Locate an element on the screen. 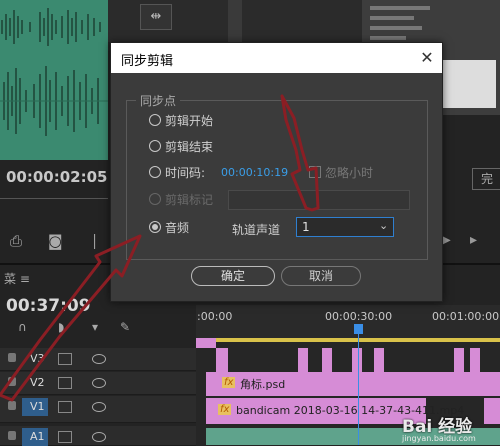 The height and width of the screenshot is (446, 500). baidu-watermark: Bai 经验 jingyan.baidu.com is located at coordinates (443, 428).